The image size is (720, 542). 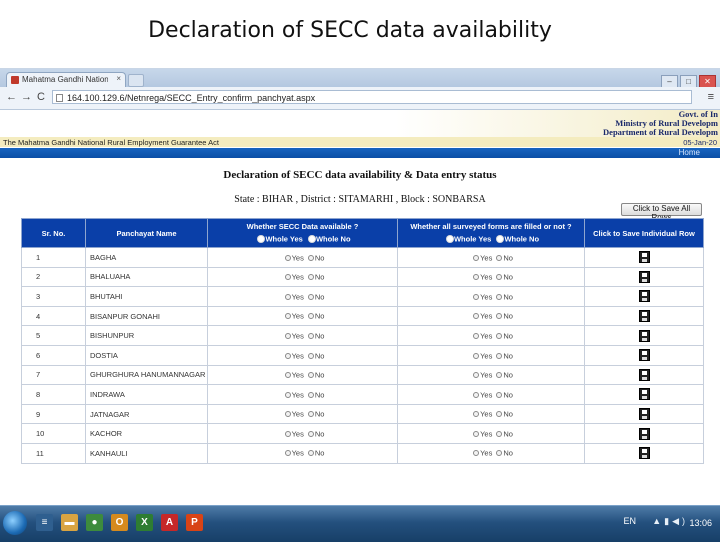 What do you see at coordinates (449, 239) in the screenshot?
I see `forms-whole-yes-radio` at bounding box center [449, 239].